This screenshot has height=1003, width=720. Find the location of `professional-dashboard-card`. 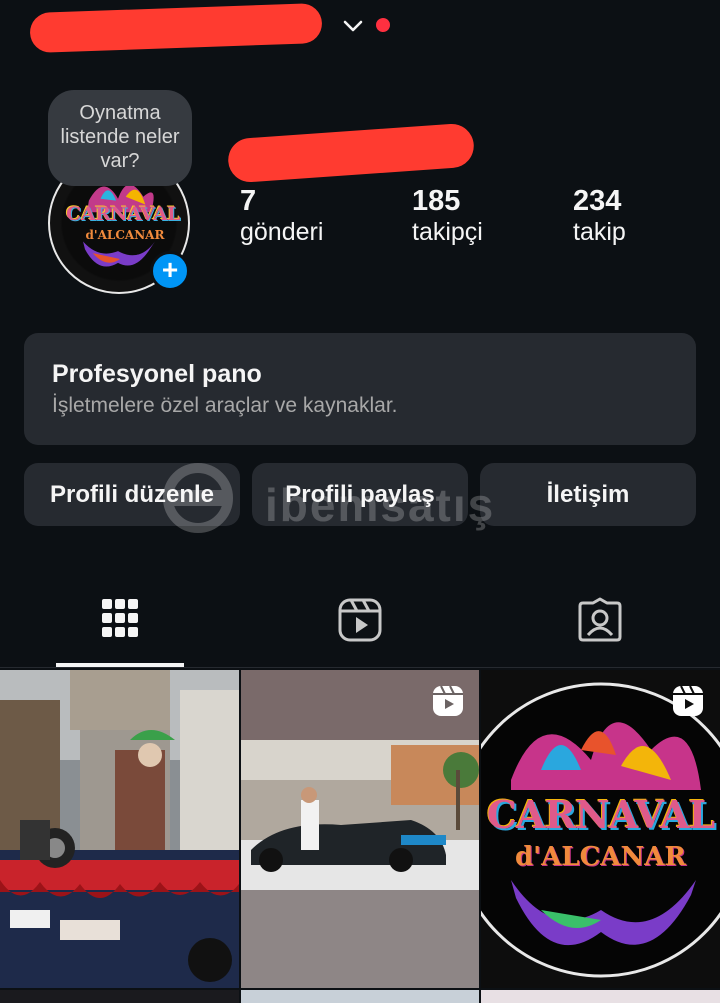

professional-dashboard-card is located at coordinates (360, 389).